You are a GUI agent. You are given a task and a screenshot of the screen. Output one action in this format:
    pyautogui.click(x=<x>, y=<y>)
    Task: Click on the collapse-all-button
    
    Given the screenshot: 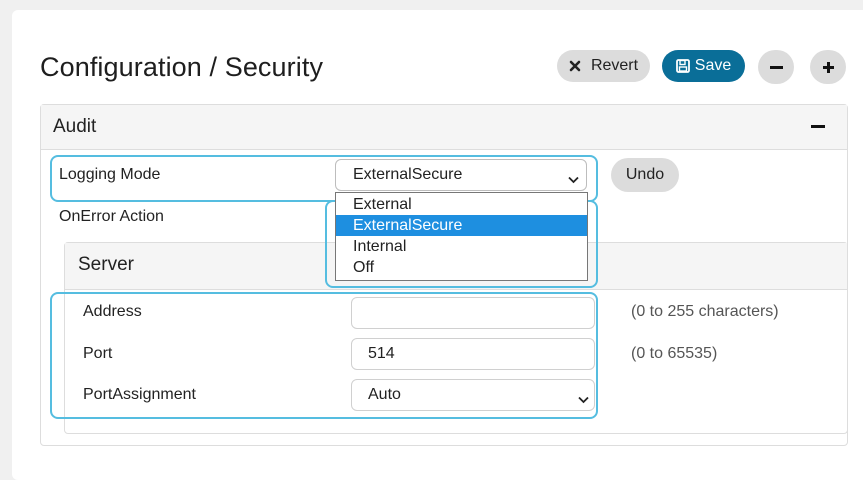 What is the action you would take?
    pyautogui.click(x=776, y=67)
    